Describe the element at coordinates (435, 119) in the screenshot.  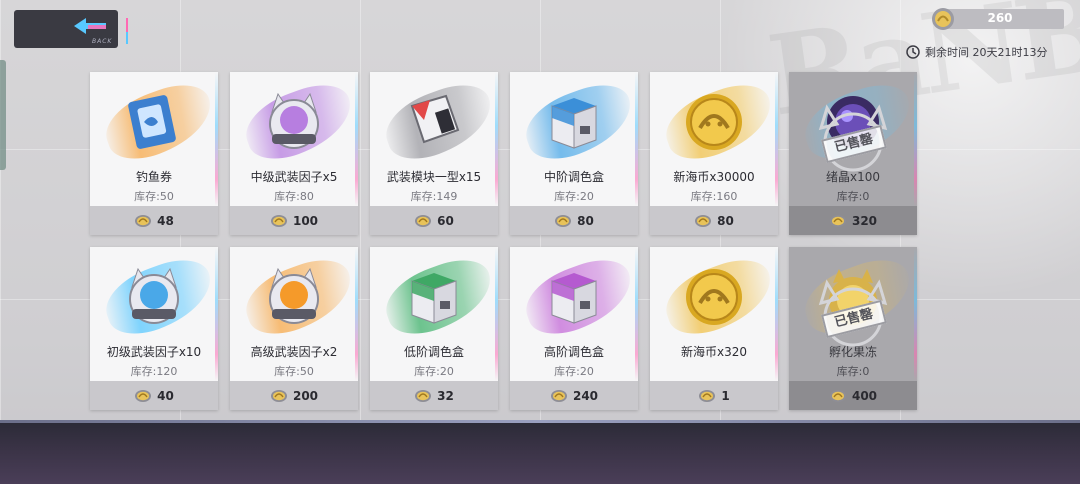
I see `weapon-module-icon` at that location.